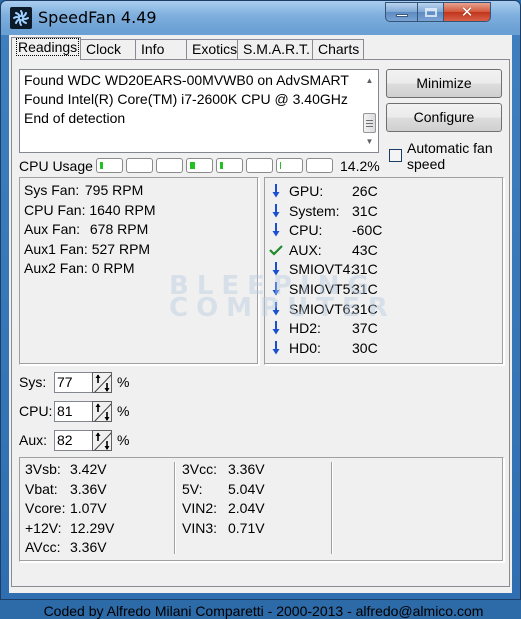 The image size is (521, 619). What do you see at coordinates (97, 17) in the screenshot?
I see `window-title: SpeedFan 4.49` at bounding box center [97, 17].